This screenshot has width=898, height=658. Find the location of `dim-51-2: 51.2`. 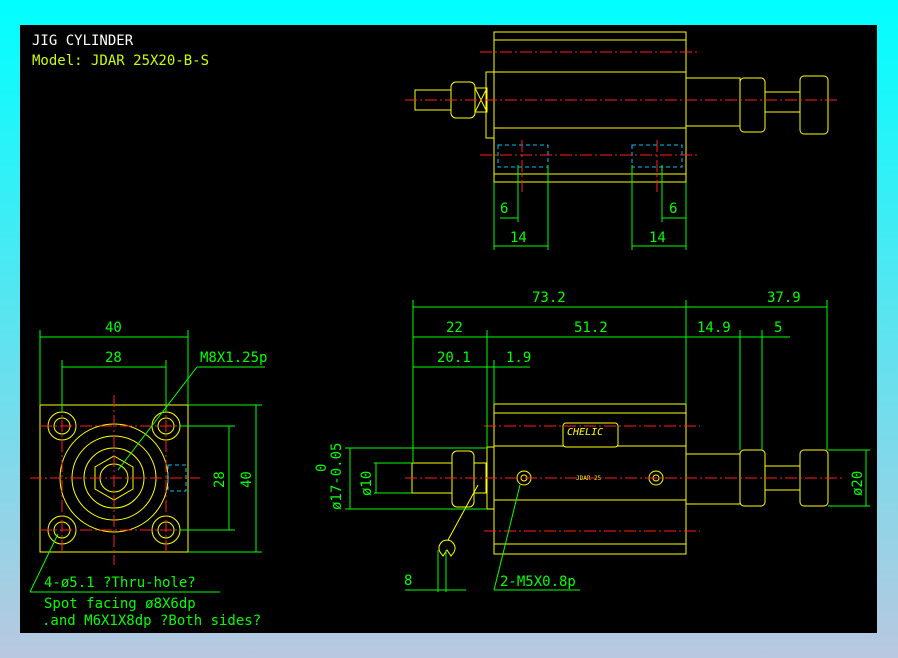

dim-51-2: 51.2 is located at coordinates (591, 328).